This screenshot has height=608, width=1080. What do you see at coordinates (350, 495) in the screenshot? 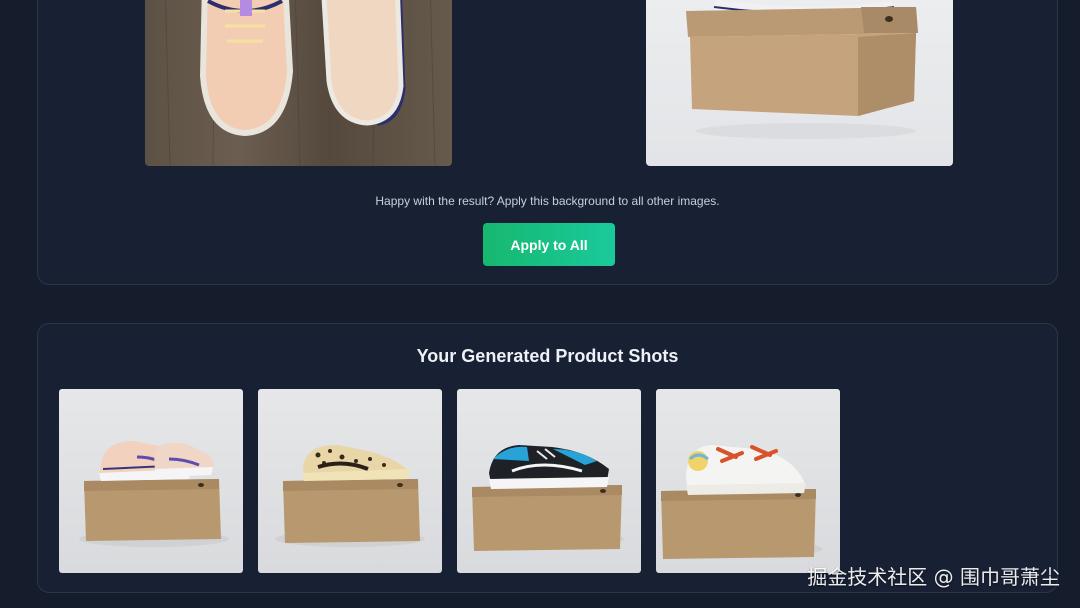
I see `leopard-sneaker-image` at bounding box center [350, 495].